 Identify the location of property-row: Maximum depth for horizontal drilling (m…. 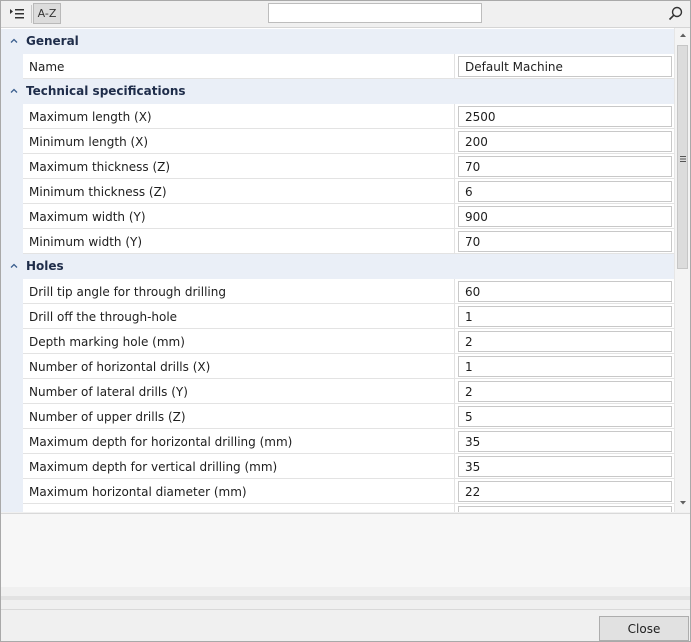
(348, 441).